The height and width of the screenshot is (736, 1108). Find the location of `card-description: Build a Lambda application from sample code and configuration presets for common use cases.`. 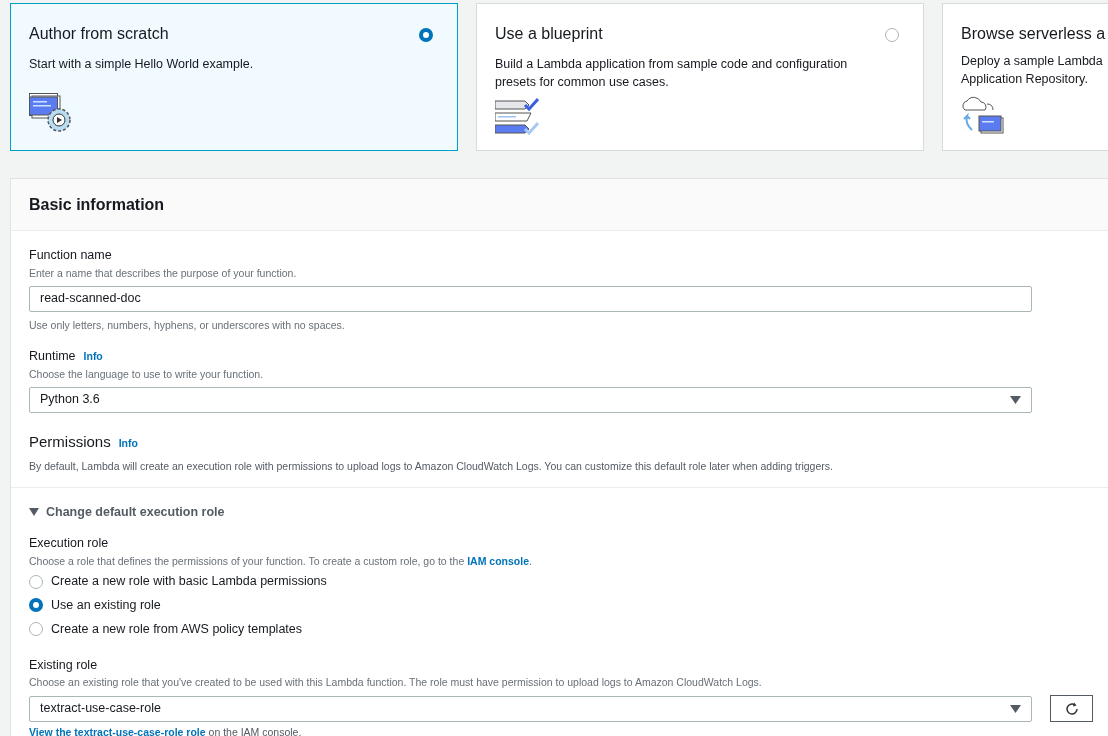

card-description: Build a Lambda application from sample code and configuration presets for common use cases. is located at coordinates (672, 73).